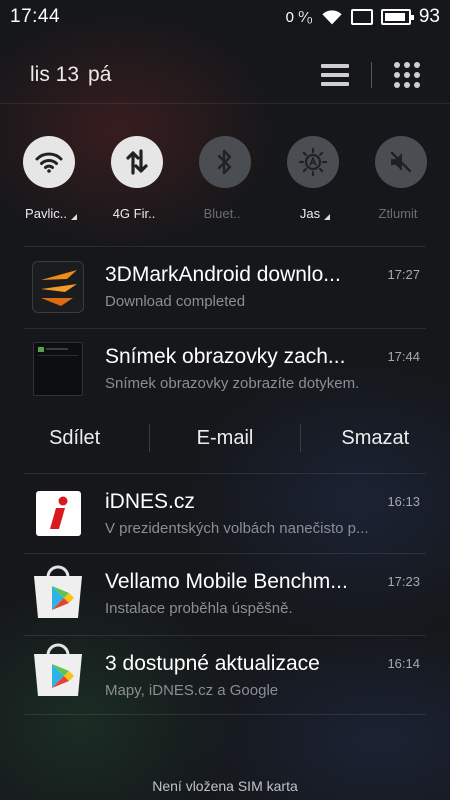 The height and width of the screenshot is (800, 450). I want to click on battery-percent: 93, so click(429, 16).